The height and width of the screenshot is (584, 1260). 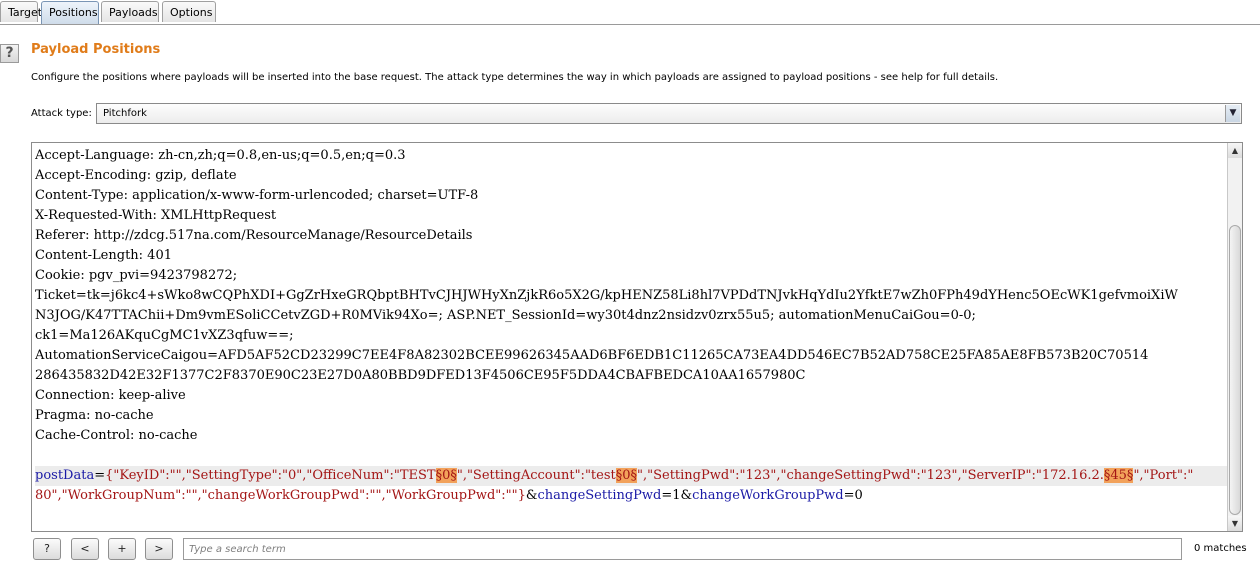 I want to click on request-line, so click(x=631, y=456).